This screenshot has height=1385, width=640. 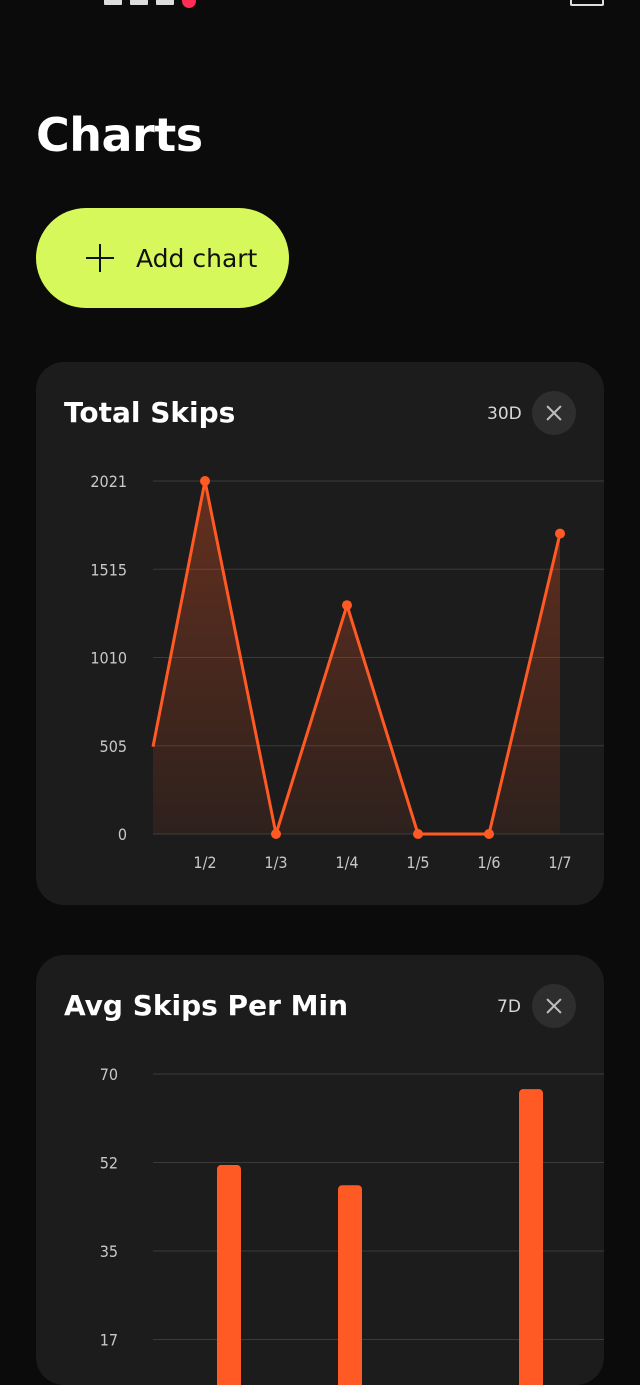 I want to click on page-title: Charts, so click(x=119, y=135).